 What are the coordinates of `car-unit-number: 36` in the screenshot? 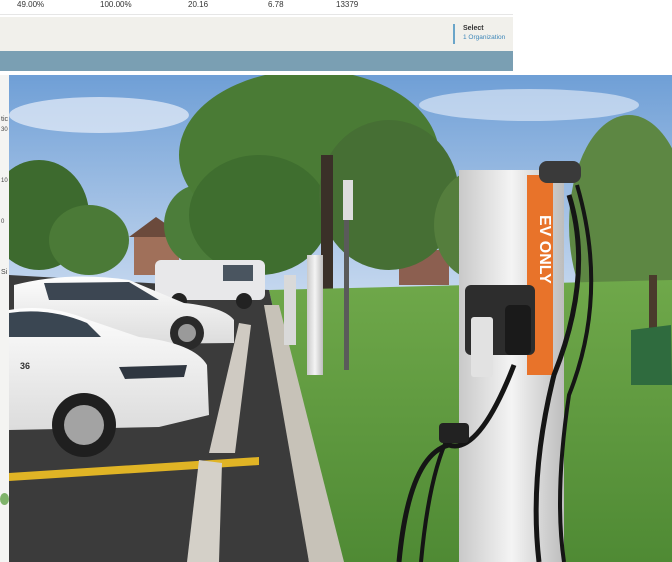 It's located at (25, 366).